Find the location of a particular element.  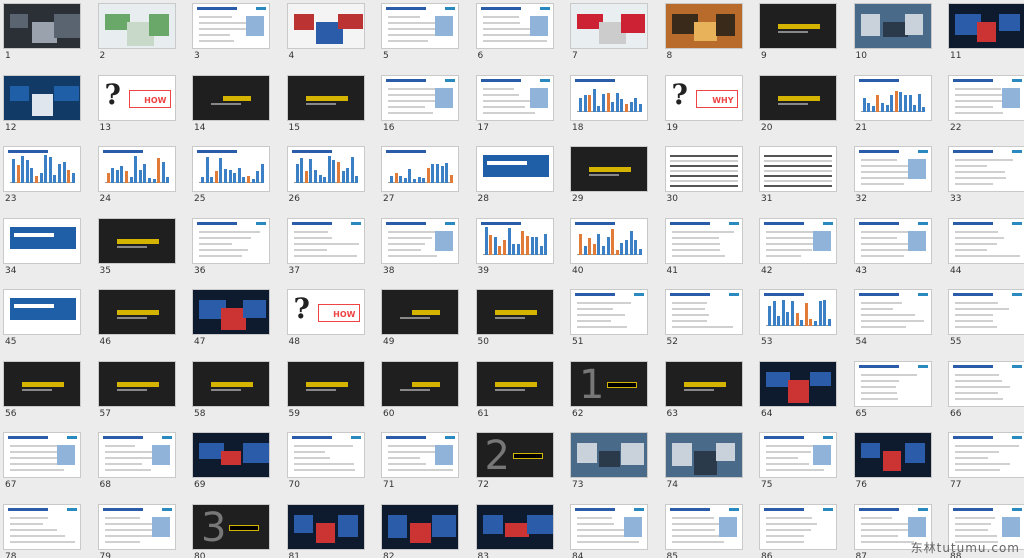

slide-thumbnail-13: ? HOW 13 is located at coordinates (145, 110).